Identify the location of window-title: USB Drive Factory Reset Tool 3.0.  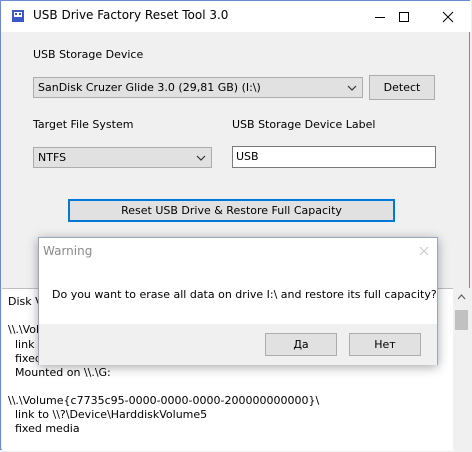
(131, 15).